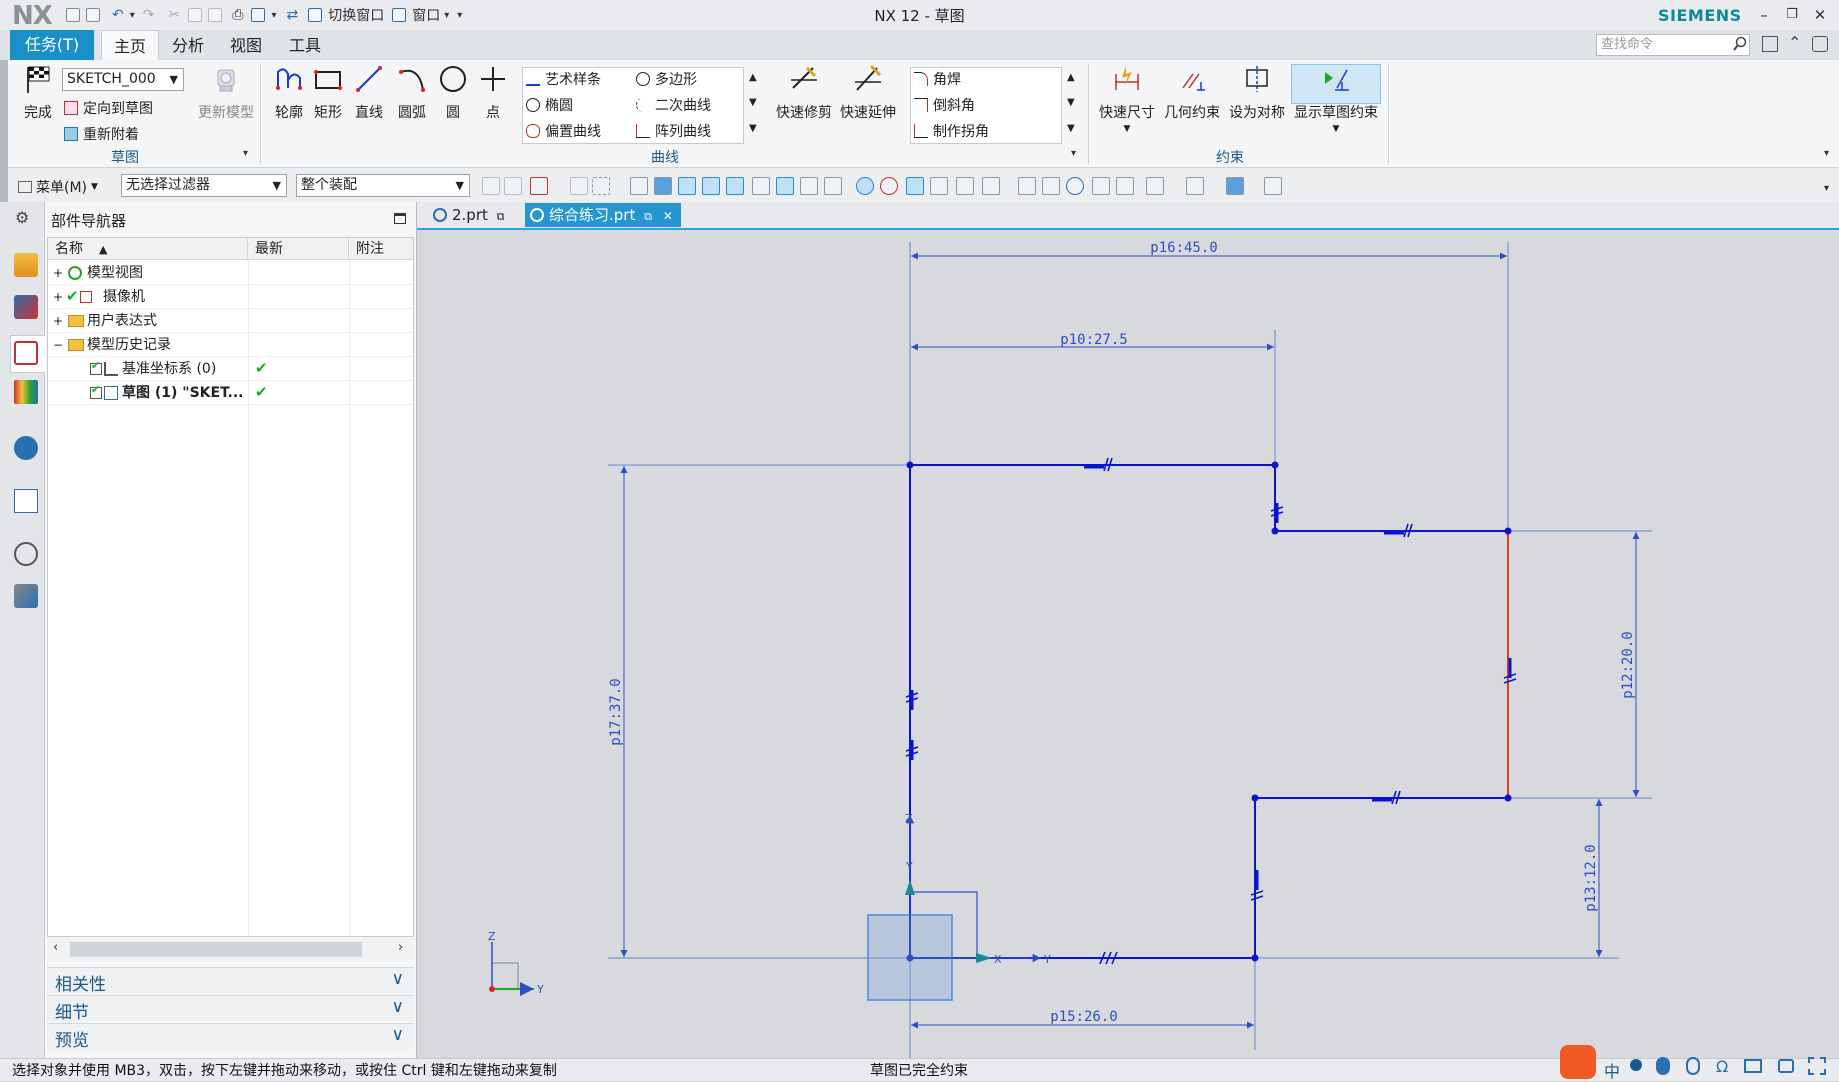 The width and height of the screenshot is (1839, 1082). Describe the element at coordinates (1127, 99) in the screenshot. I see `rapid-dimension-button: 快速尺寸 ▼` at that location.